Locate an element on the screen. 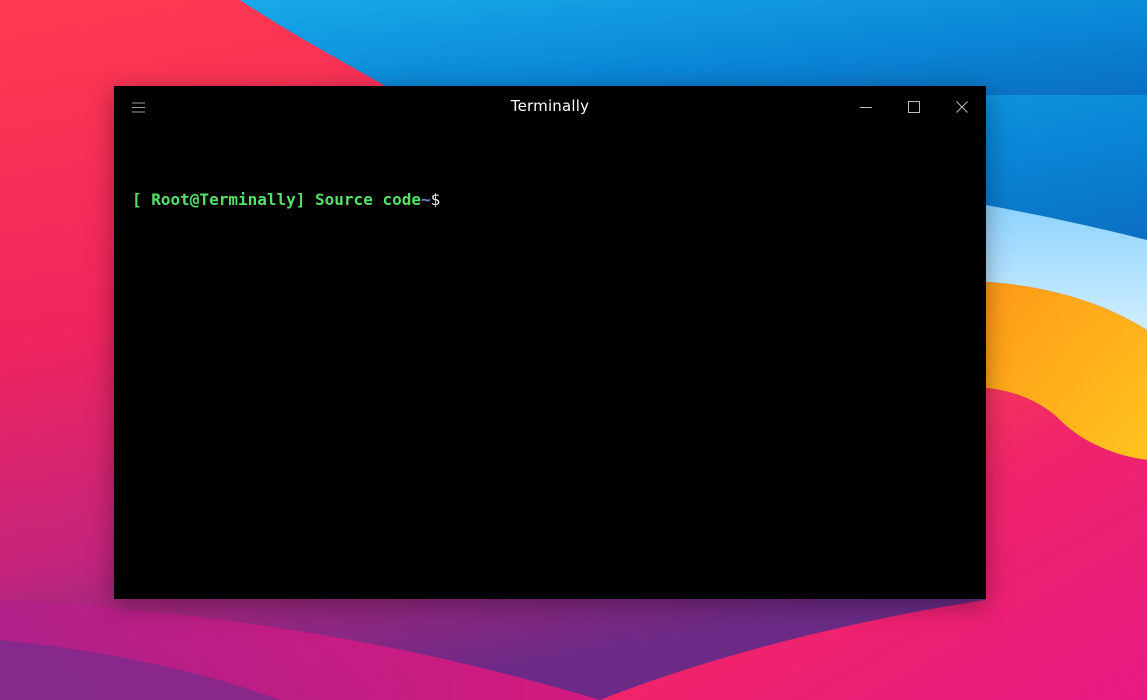  maximize-icon is located at coordinates (914, 107).